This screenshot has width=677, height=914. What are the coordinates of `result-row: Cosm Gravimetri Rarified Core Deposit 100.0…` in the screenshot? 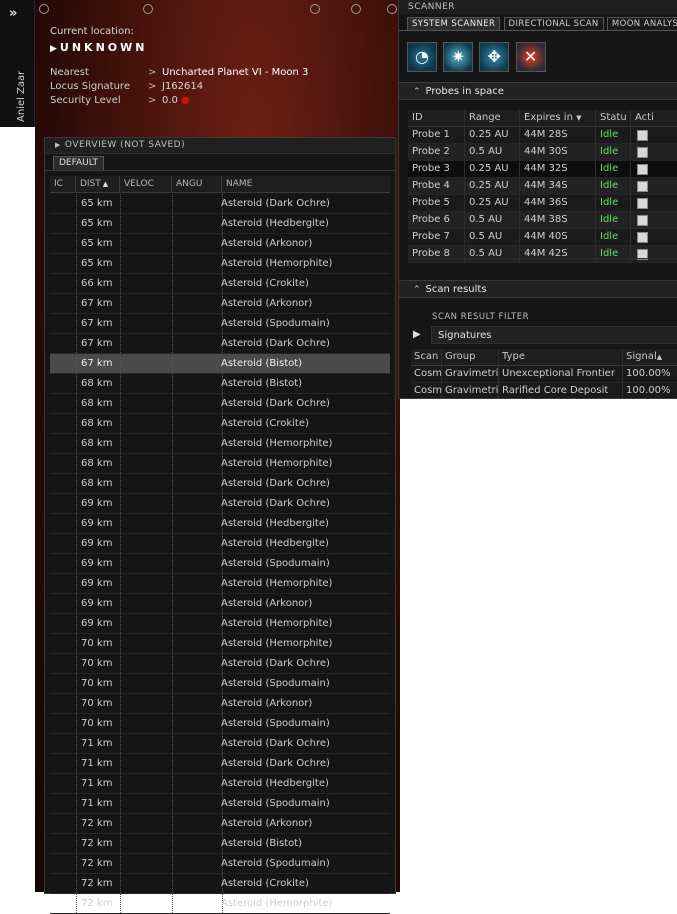 It's located at (544, 390).